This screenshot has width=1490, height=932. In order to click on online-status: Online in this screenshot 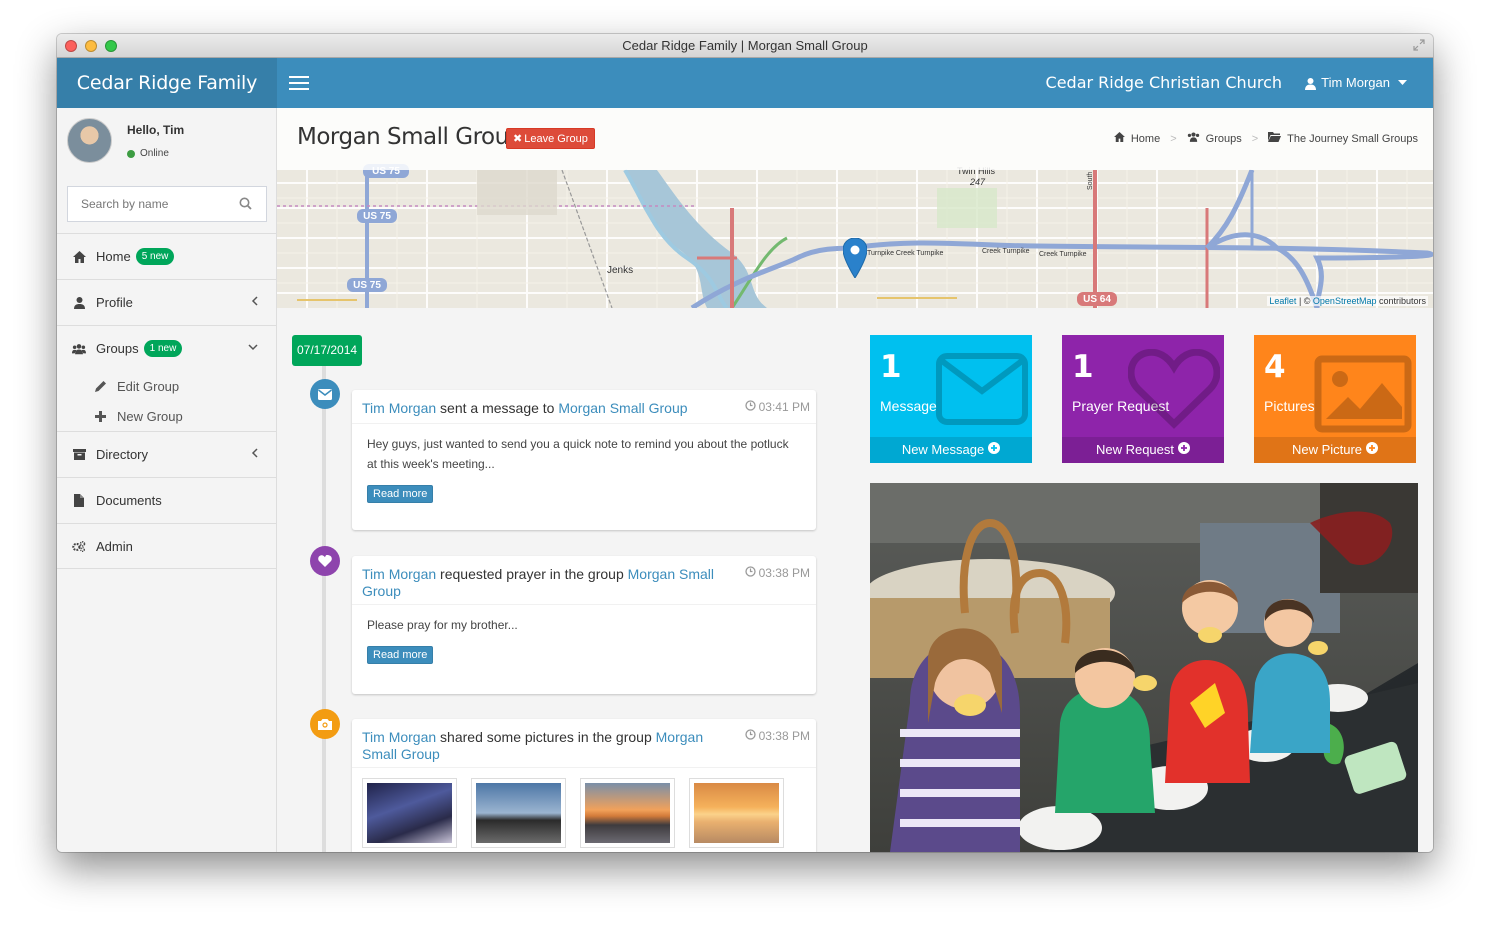, I will do `click(148, 153)`.